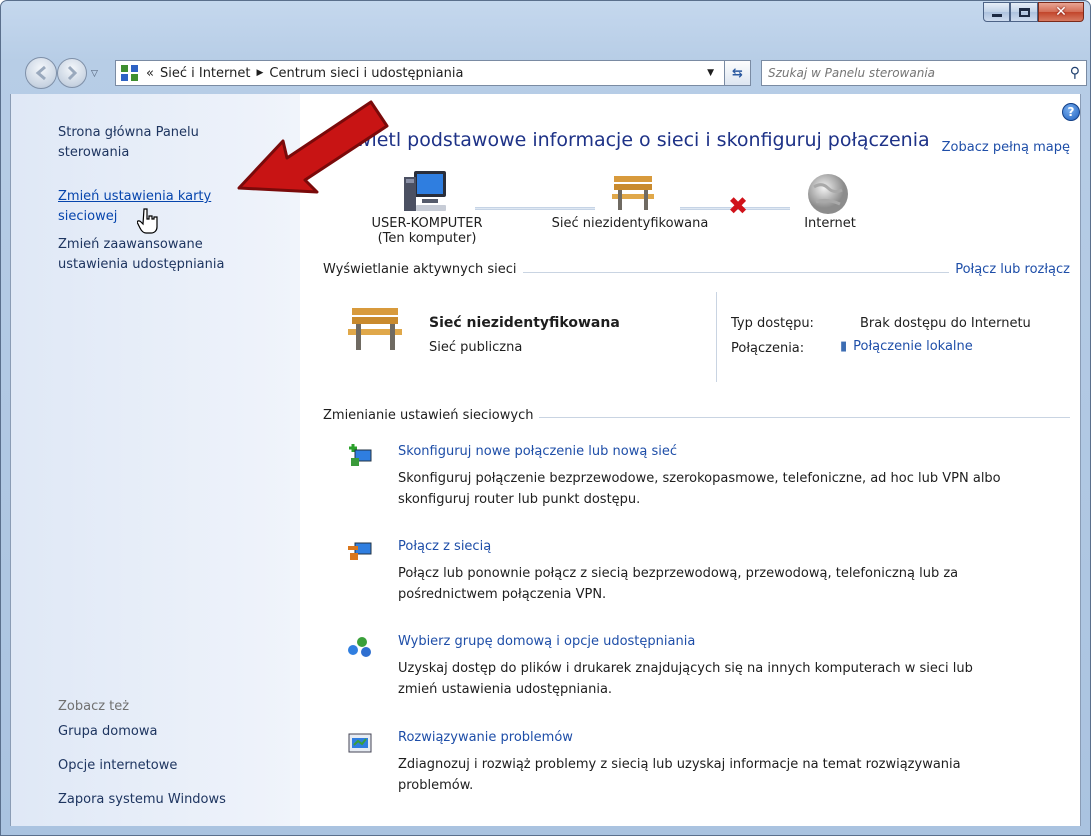 This screenshot has width=1091, height=836. I want to click on link-line: Zmień zaawansowane, so click(130, 244).